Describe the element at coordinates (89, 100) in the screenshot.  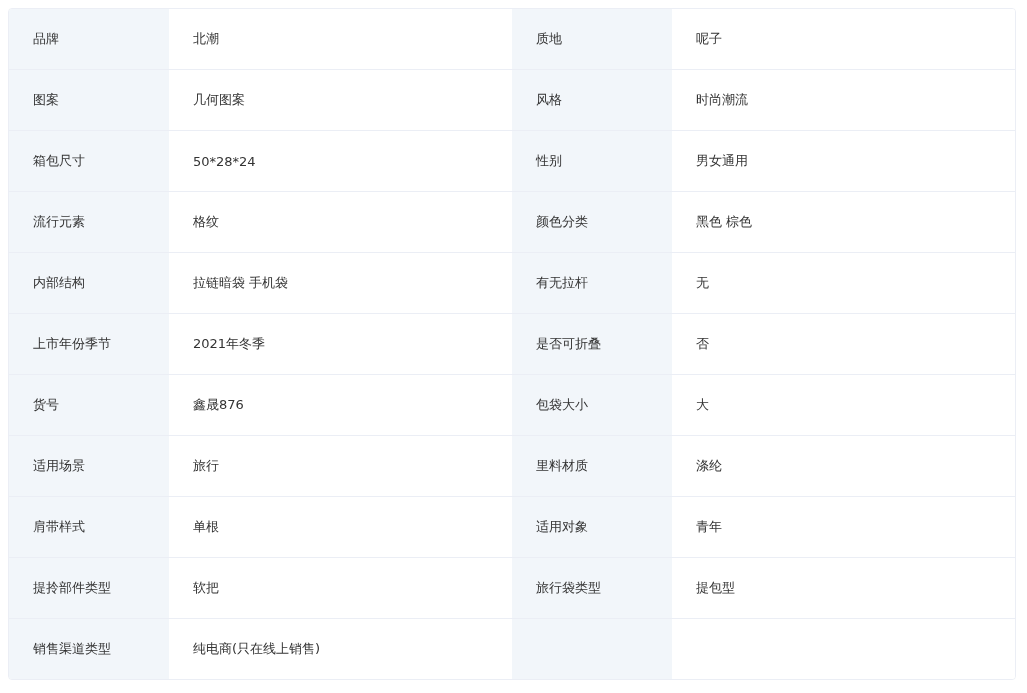
I see `spec-label-cell: 图案` at that location.